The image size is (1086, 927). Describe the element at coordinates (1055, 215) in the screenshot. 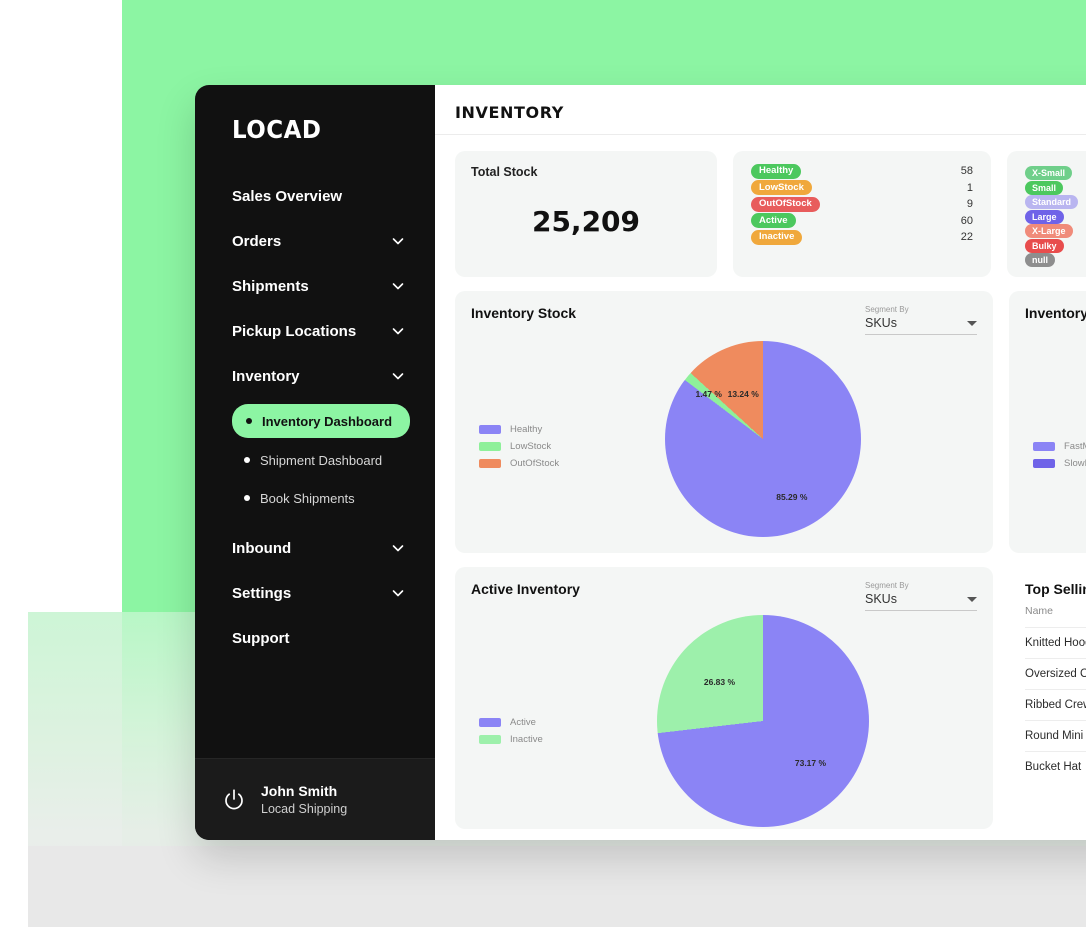

I see `size-row: Large` at that location.